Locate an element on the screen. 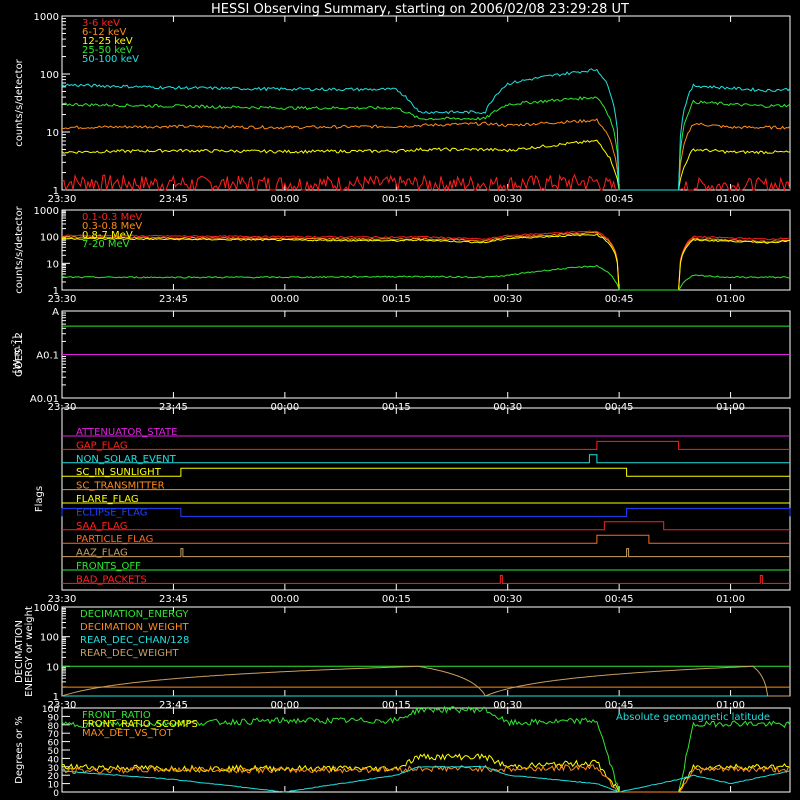 The image size is (800, 800). high-energy-rates-frame is located at coordinates (426, 250).